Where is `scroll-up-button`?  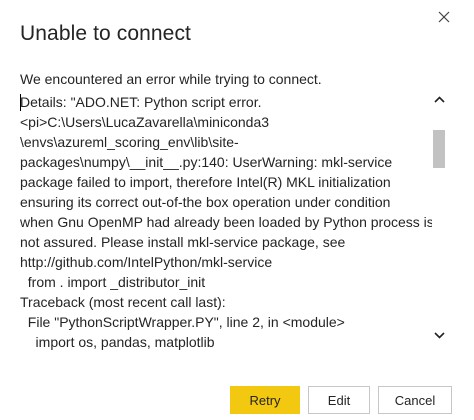
scroll-up-button is located at coordinates (439, 99).